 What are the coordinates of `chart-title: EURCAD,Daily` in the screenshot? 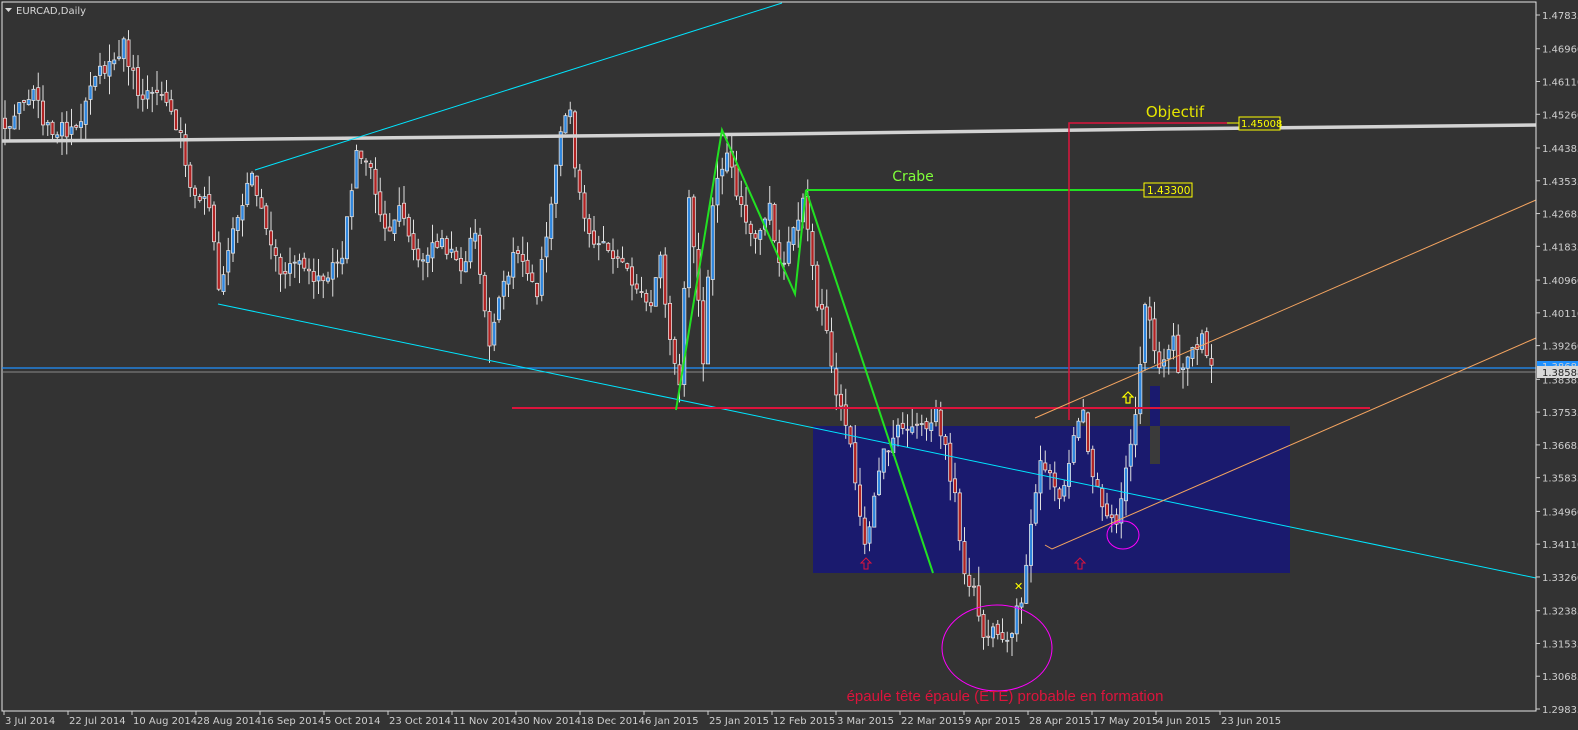 It's located at (51, 11).